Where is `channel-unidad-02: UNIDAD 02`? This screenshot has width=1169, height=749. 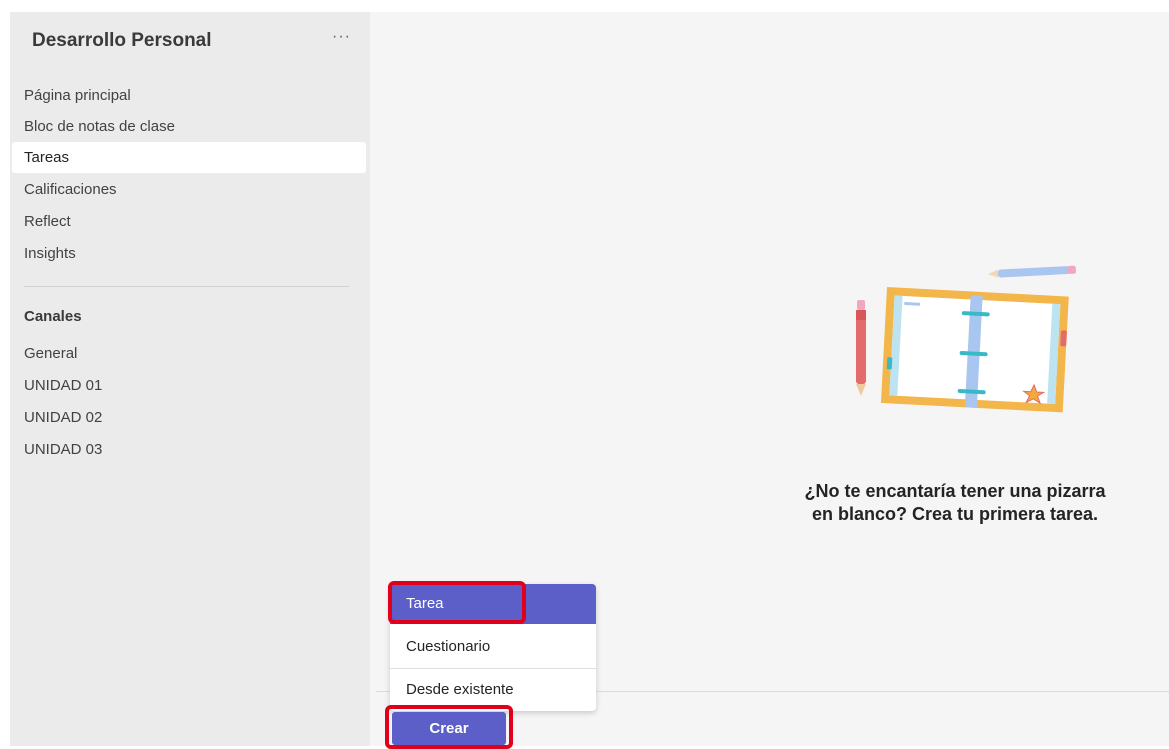
channel-unidad-02: UNIDAD 02 is located at coordinates (189, 417).